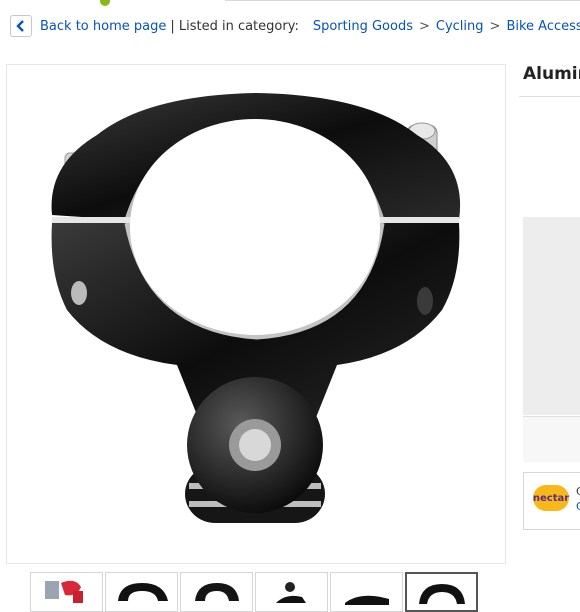 This screenshot has width=580, height=612. What do you see at coordinates (290, 4) in the screenshot?
I see `top-header-strip` at bounding box center [290, 4].